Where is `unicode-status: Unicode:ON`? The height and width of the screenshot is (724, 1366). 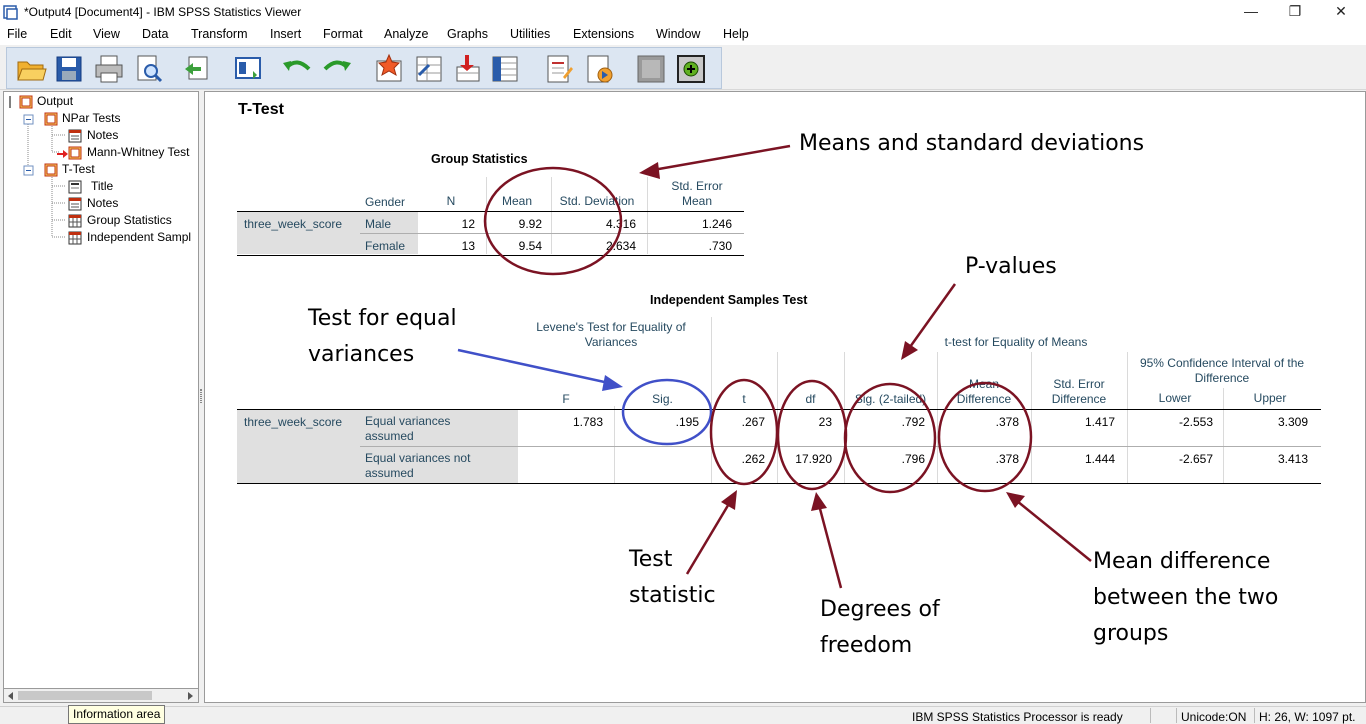
unicode-status: Unicode:ON is located at coordinates (1214, 717).